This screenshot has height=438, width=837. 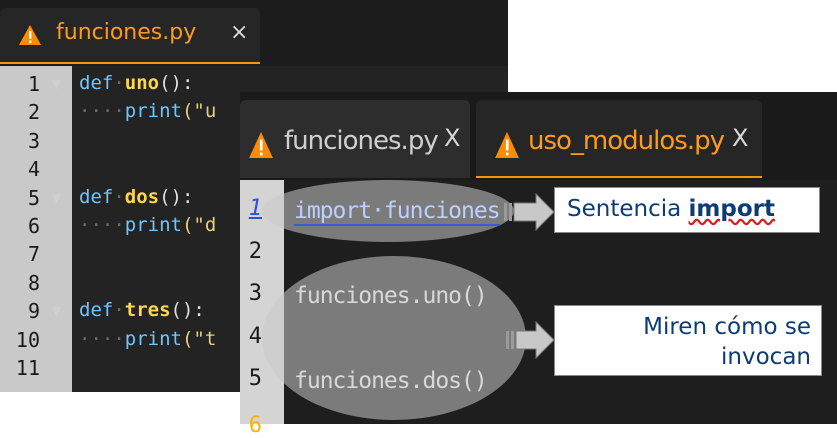 I want to click on tab-label: uso_modulos.py, so click(x=626, y=141).